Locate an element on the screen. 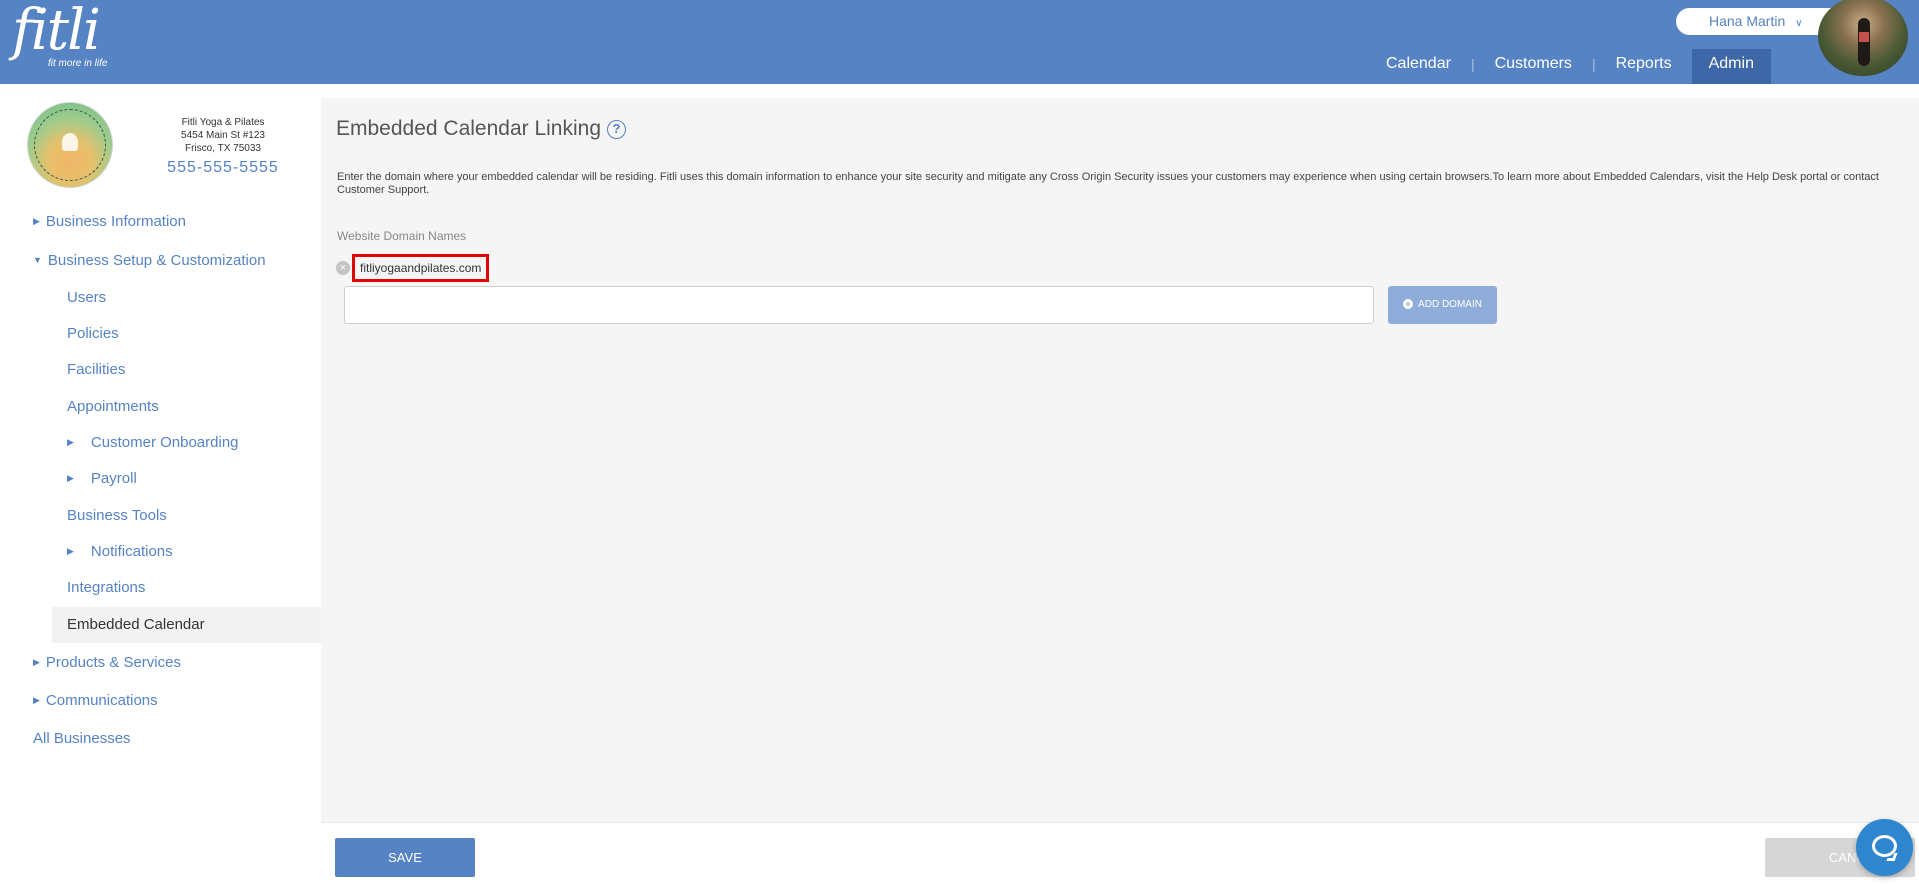 This screenshot has width=1919, height=886. user-name: Hana Martin is located at coordinates (1747, 21).